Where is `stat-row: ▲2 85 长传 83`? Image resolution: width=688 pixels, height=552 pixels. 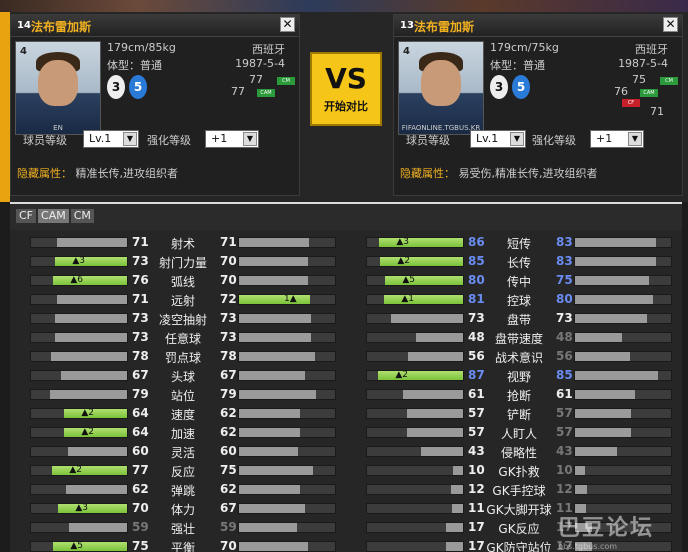 stat-row: ▲2 85 长传 83 is located at coordinates (514, 262).